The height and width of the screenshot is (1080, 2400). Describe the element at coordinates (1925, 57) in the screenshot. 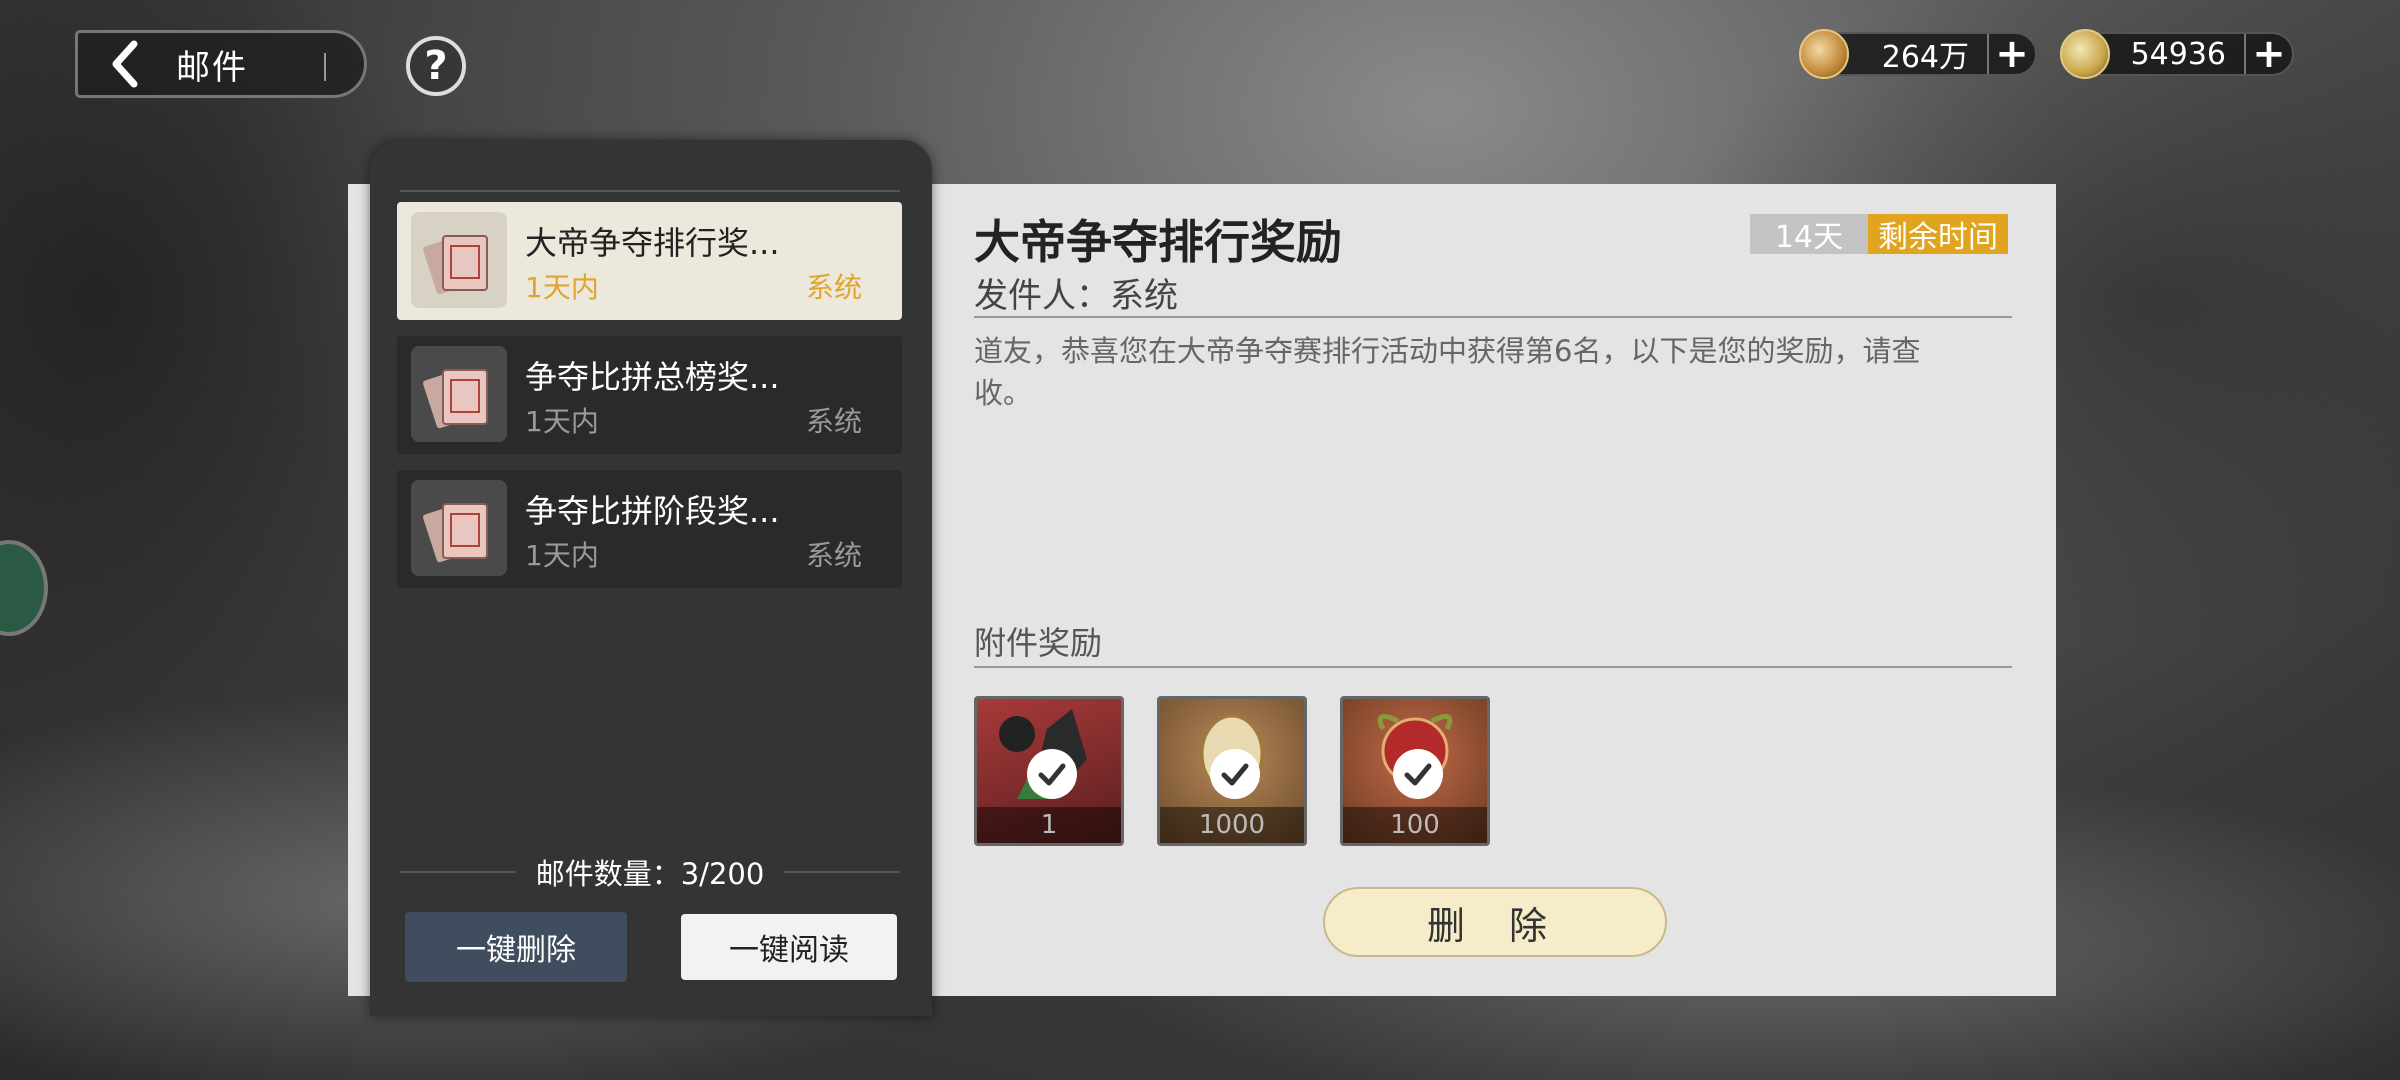

I see `currency-value: 264万` at that location.